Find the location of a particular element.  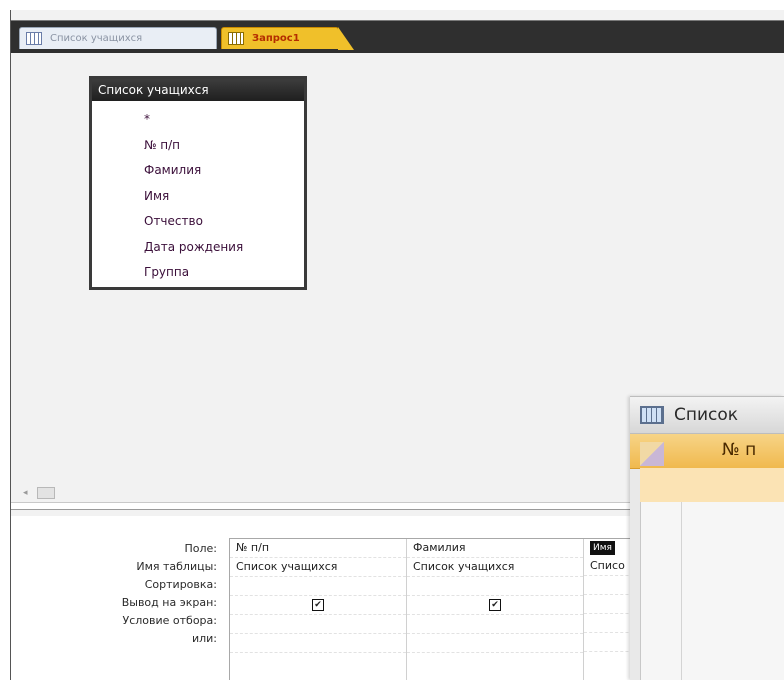

datasheet-window: Список № п is located at coordinates (707, 538).